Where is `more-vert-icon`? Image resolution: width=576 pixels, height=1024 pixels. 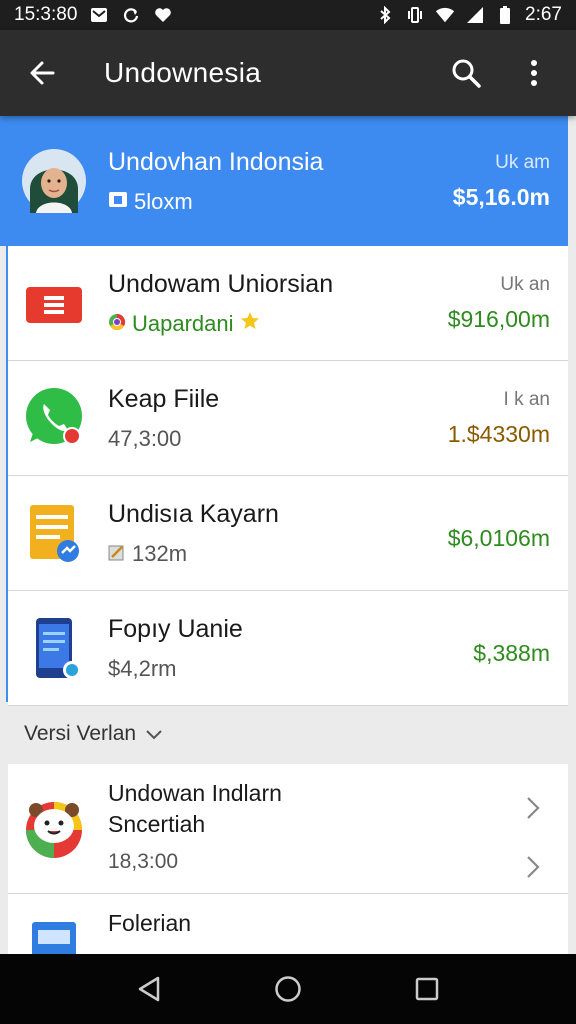 more-vert-icon is located at coordinates (534, 73).